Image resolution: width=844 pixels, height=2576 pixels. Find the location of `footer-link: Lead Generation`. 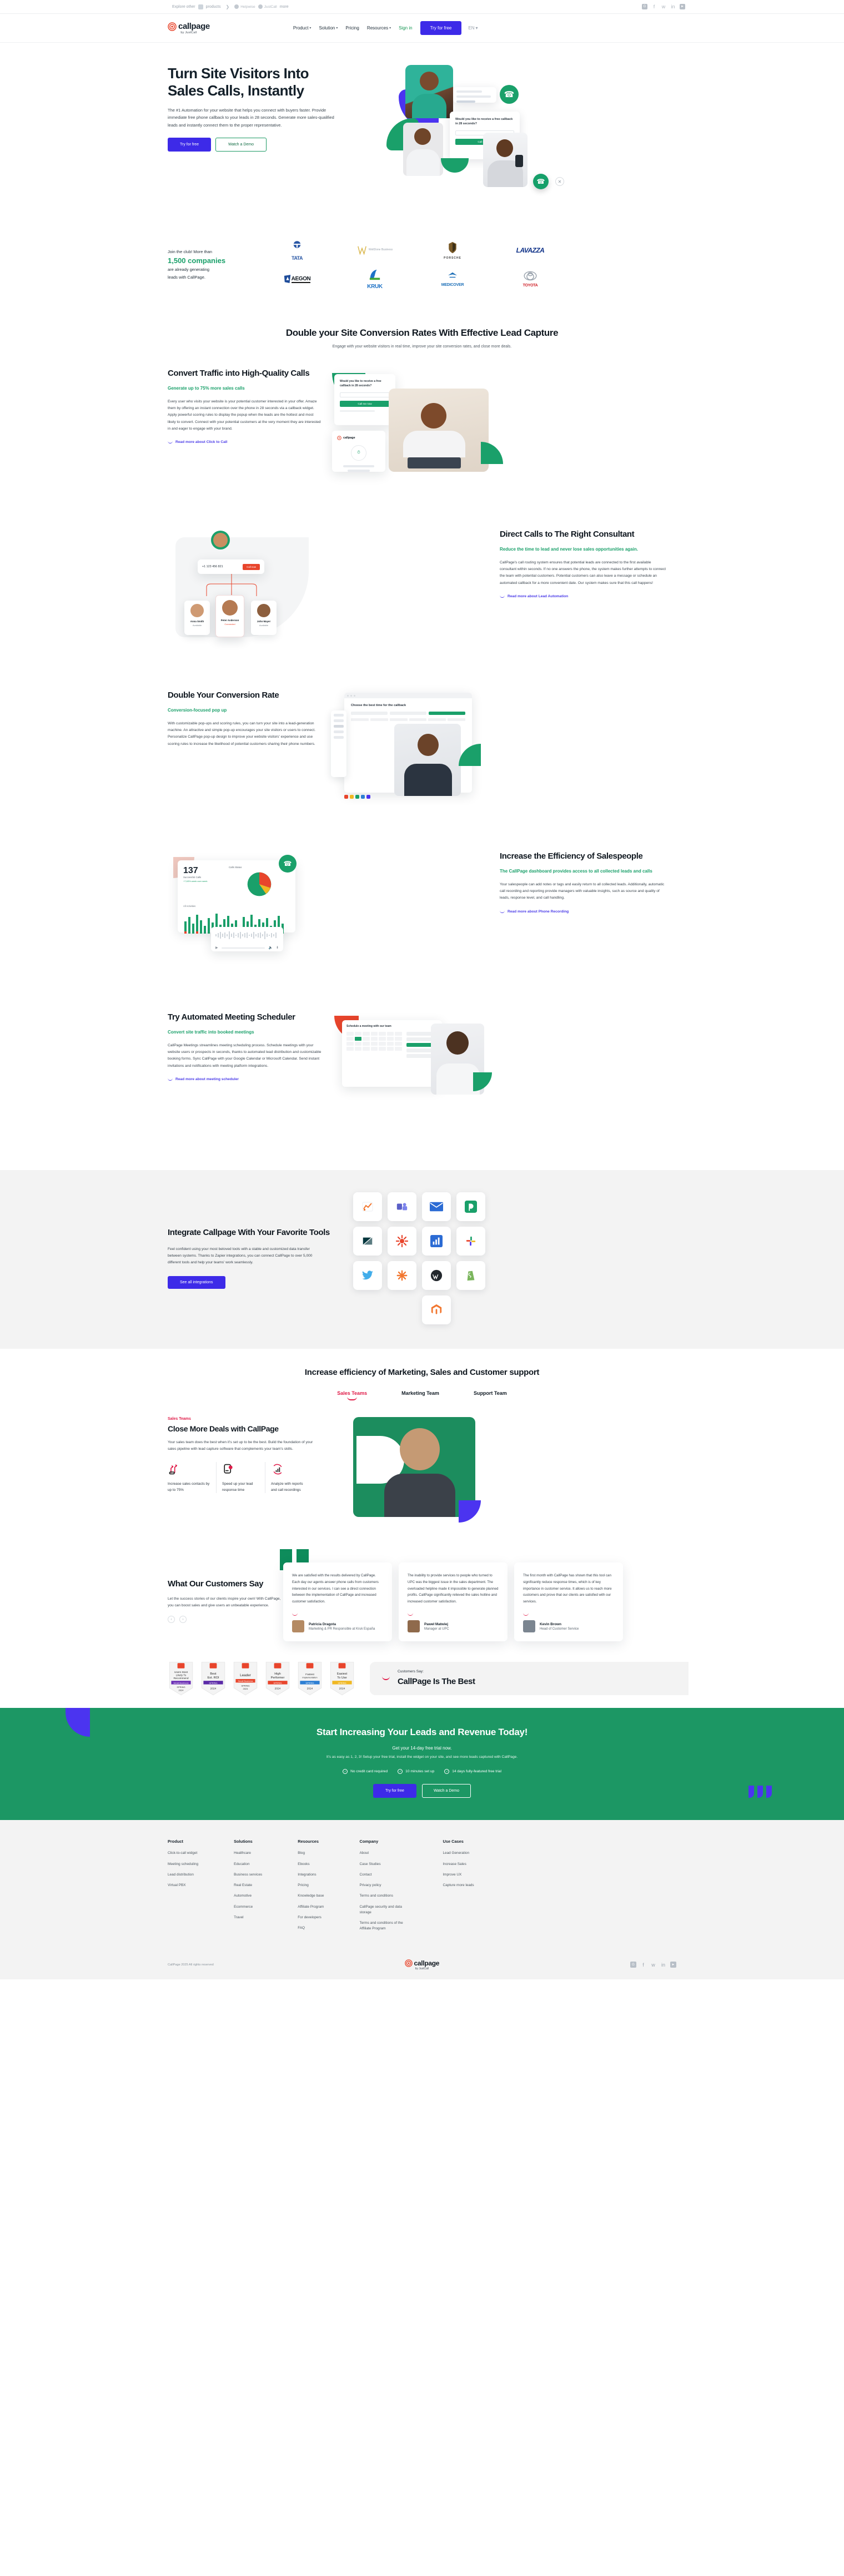

footer-link: Lead Generation is located at coordinates (458, 1853).